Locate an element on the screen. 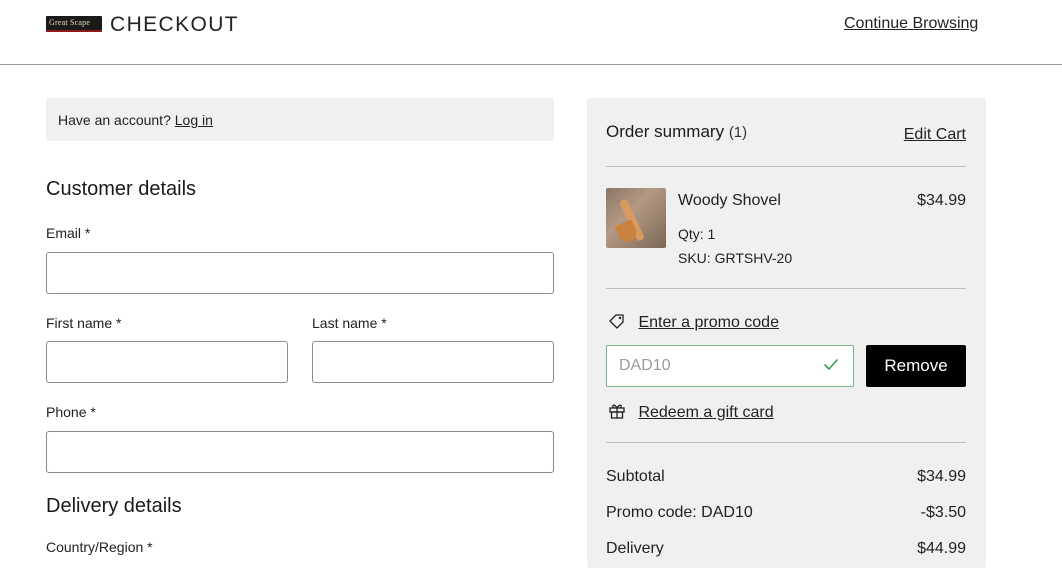 The image size is (1062, 568). product-qty: Qty: 1 is located at coordinates (697, 234).